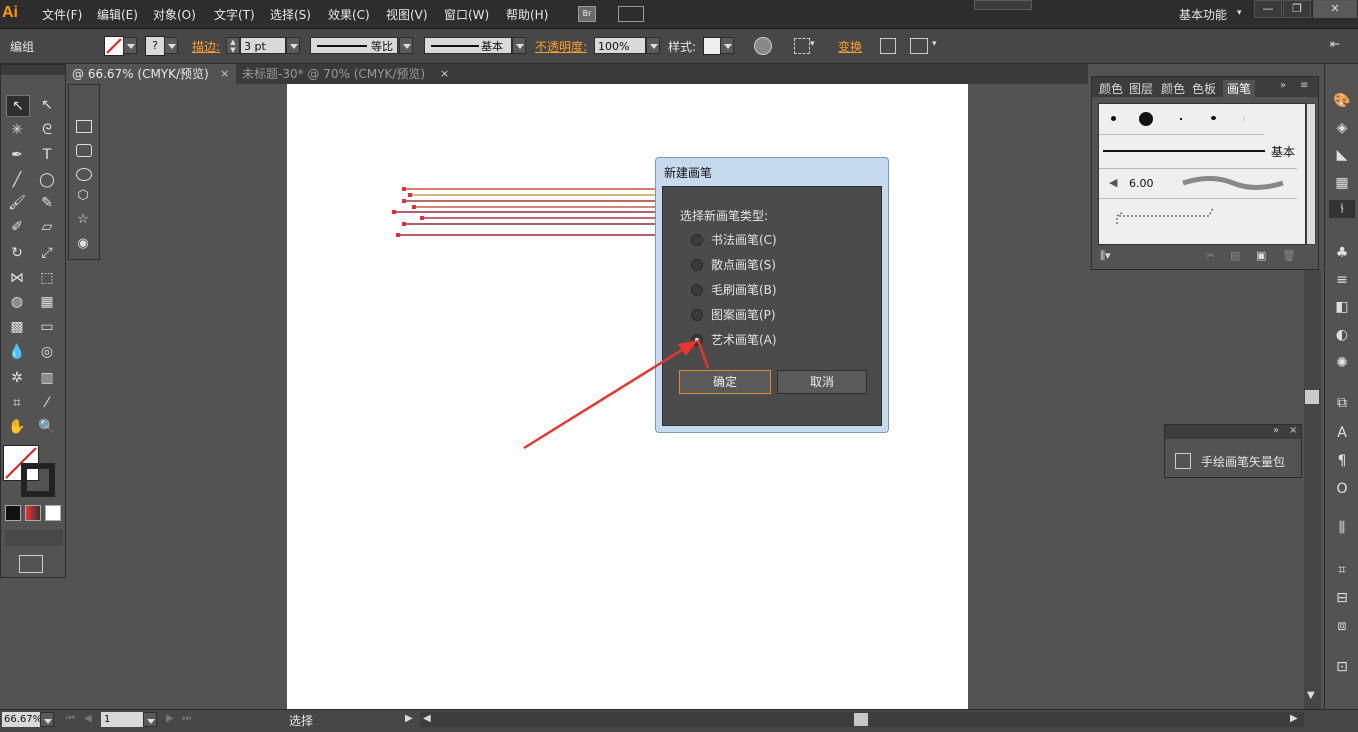 This screenshot has width=1358, height=732. I want to click on workspace-switcher: 基本功能, so click(1203, 14).